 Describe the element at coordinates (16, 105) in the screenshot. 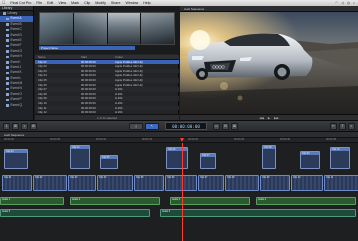

I see `sidebar-item: Event Q` at that location.